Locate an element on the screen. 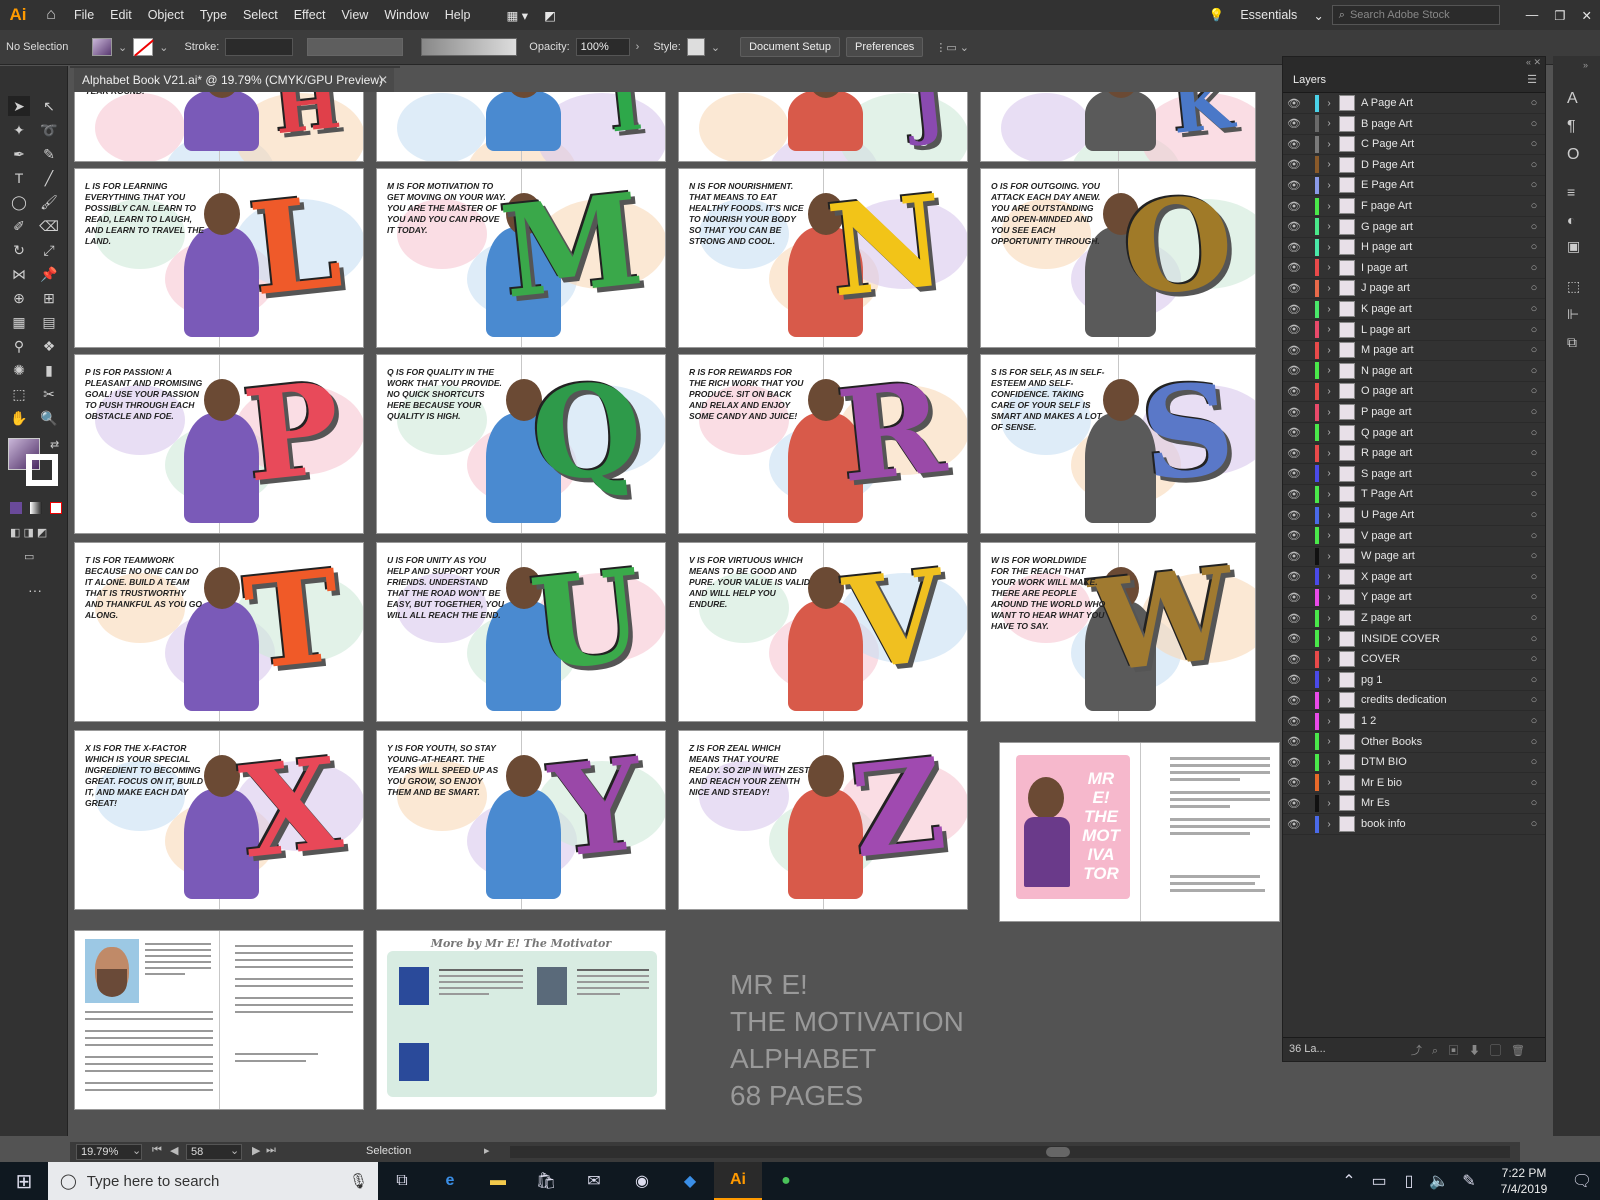  network-icon: ▯ is located at coordinates (1409, 1181).